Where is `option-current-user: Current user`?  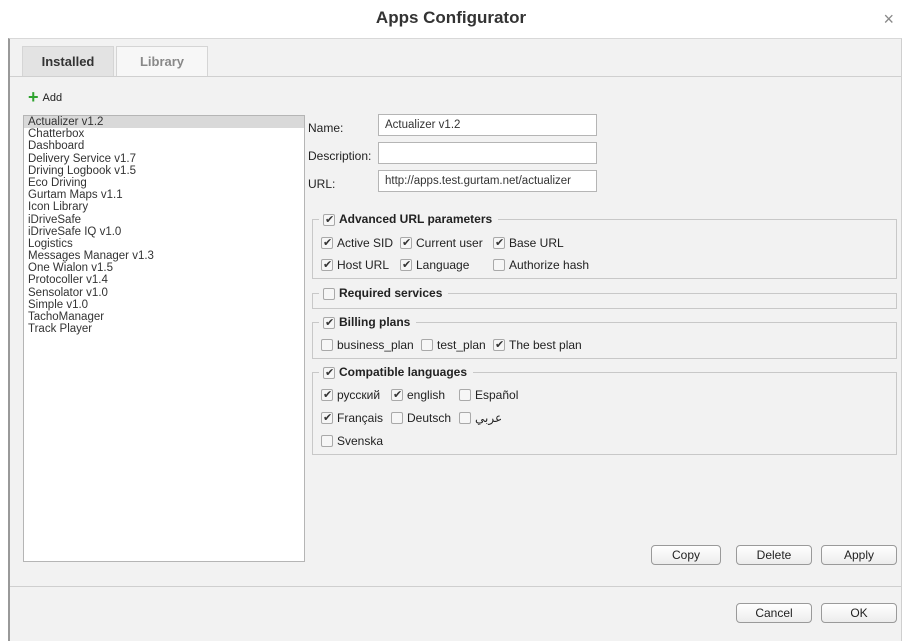 option-current-user: Current user is located at coordinates (441, 243).